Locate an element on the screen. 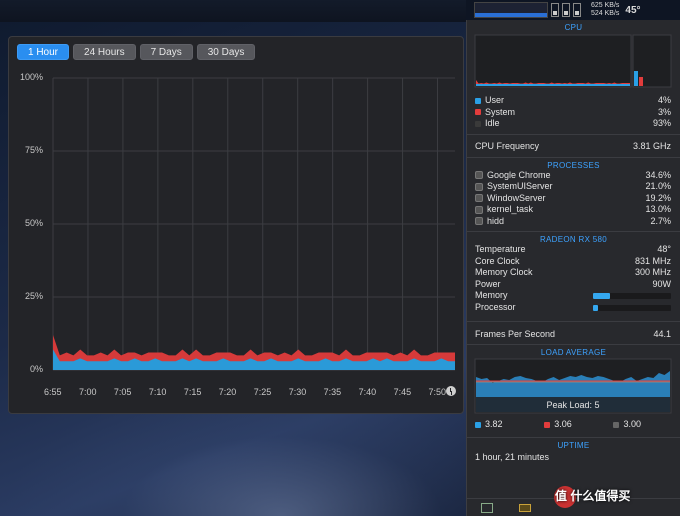 The width and height of the screenshot is (680, 516). tab-30-days: 30 Days is located at coordinates (226, 52).